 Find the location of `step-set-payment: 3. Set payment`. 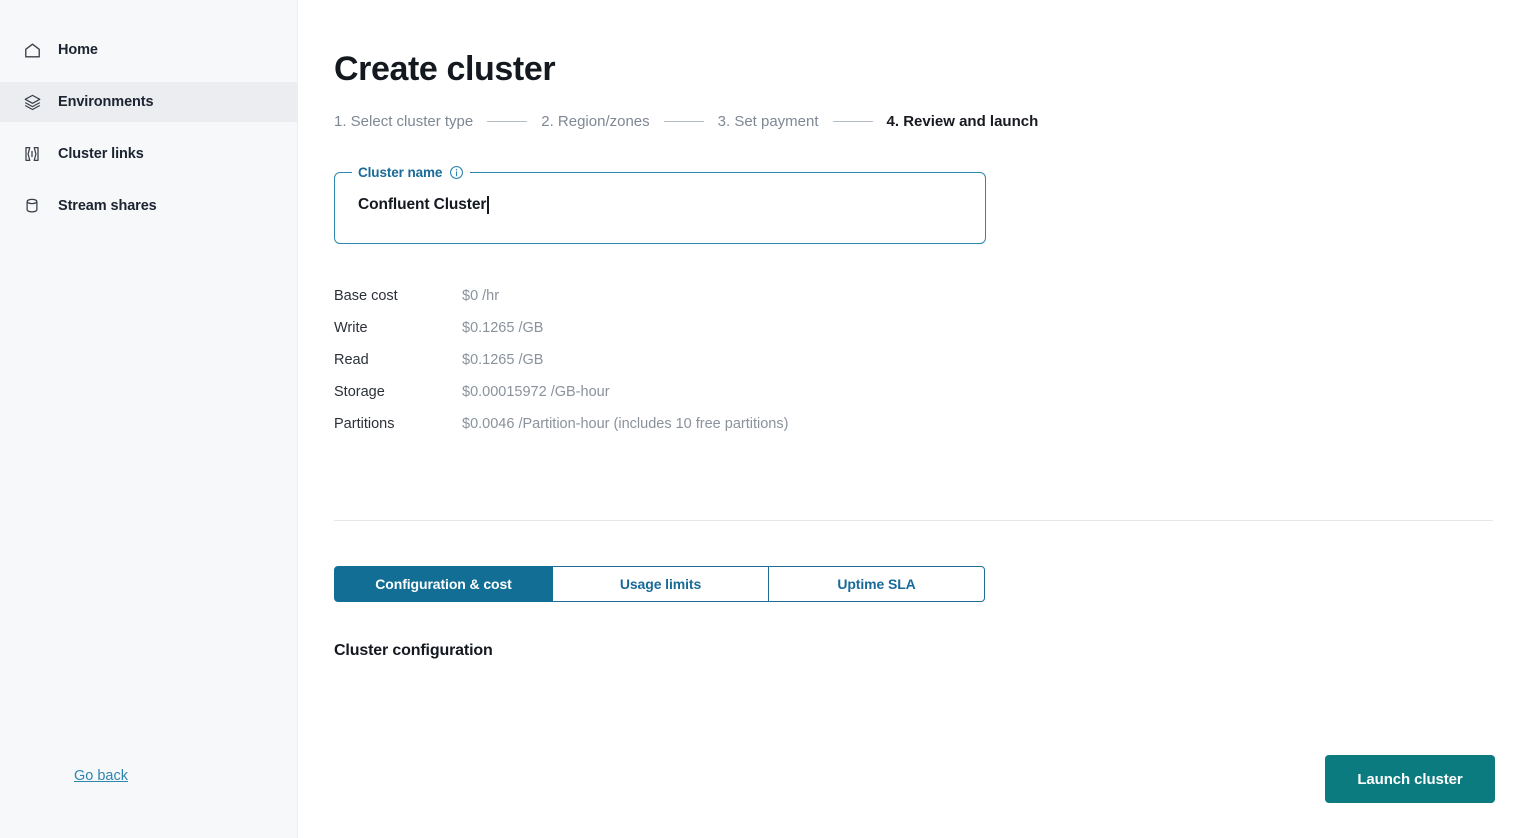

step-set-payment: 3. Set payment is located at coordinates (768, 121).